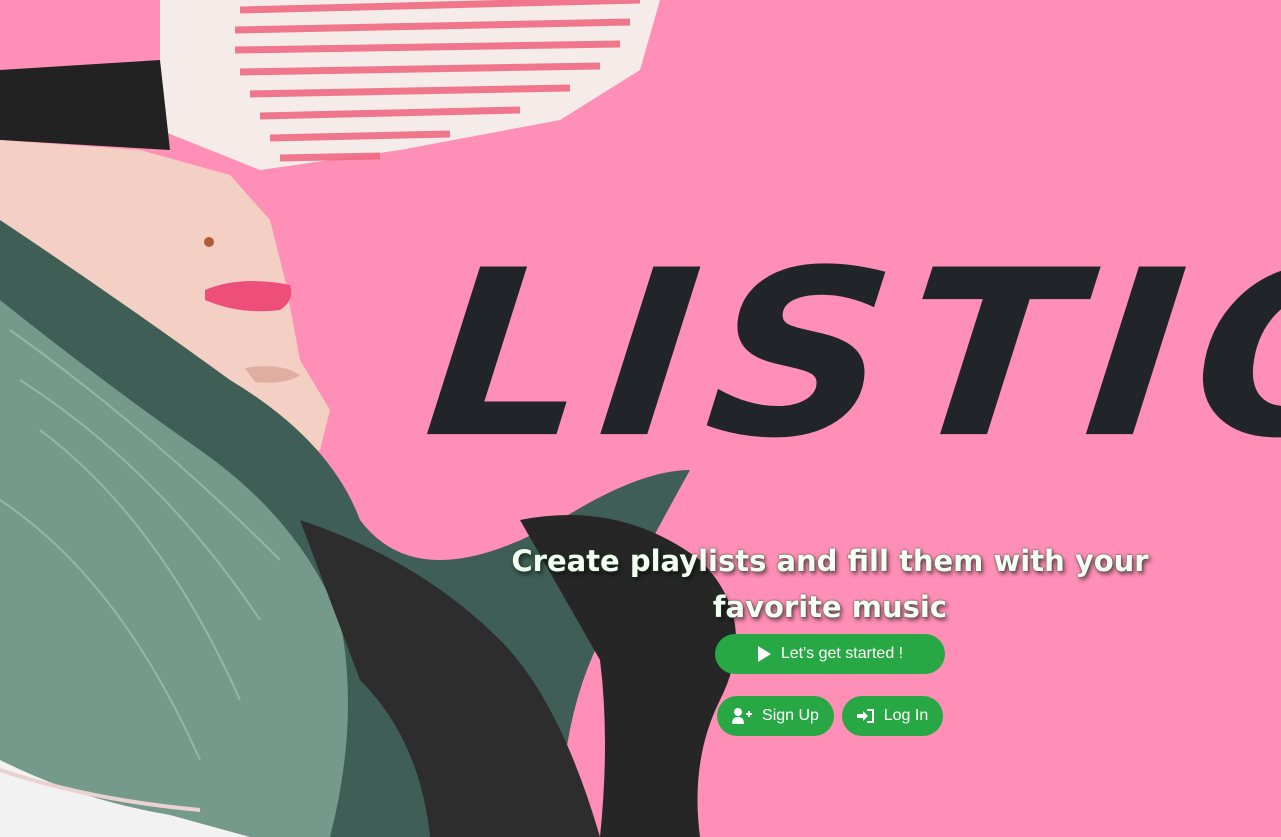 The width and height of the screenshot is (1281, 837). Describe the element at coordinates (764, 654) in the screenshot. I see `play-icon` at that location.